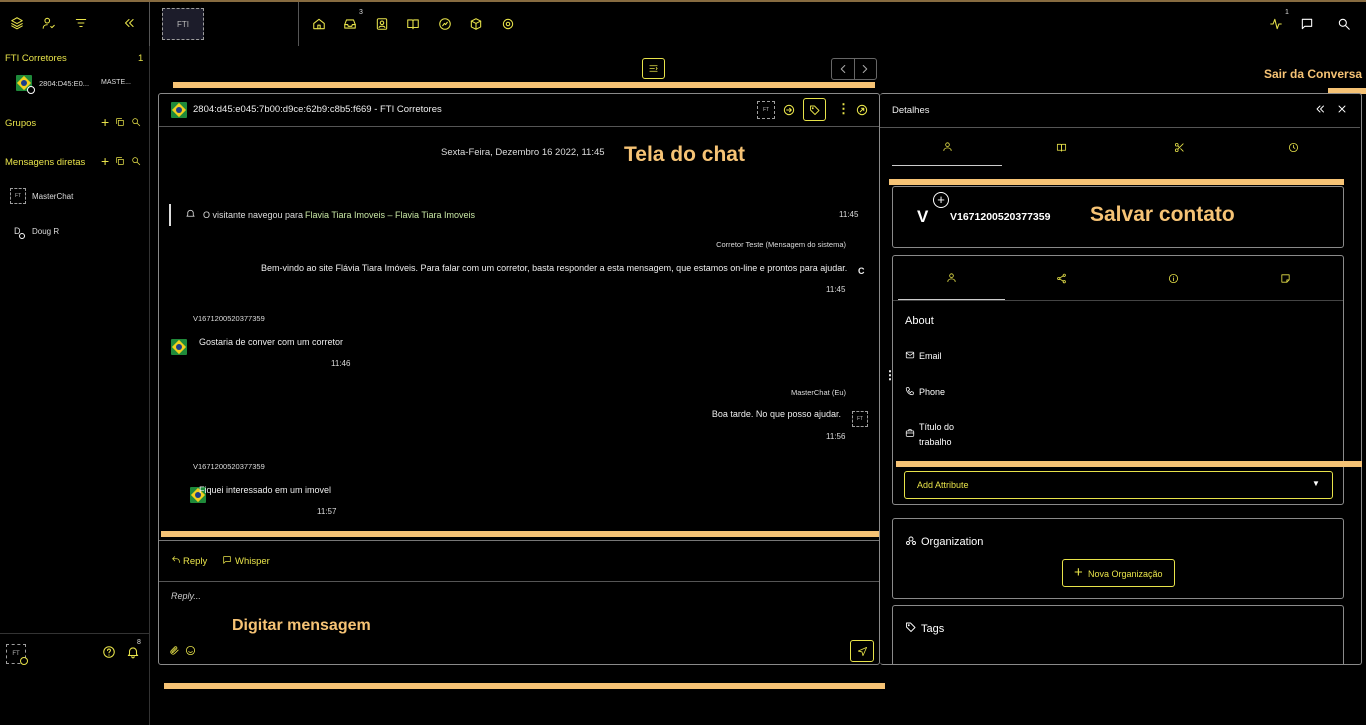 This screenshot has width=1366, height=725. What do you see at coordinates (382, 24) in the screenshot?
I see `contacts-icon` at bounding box center [382, 24].